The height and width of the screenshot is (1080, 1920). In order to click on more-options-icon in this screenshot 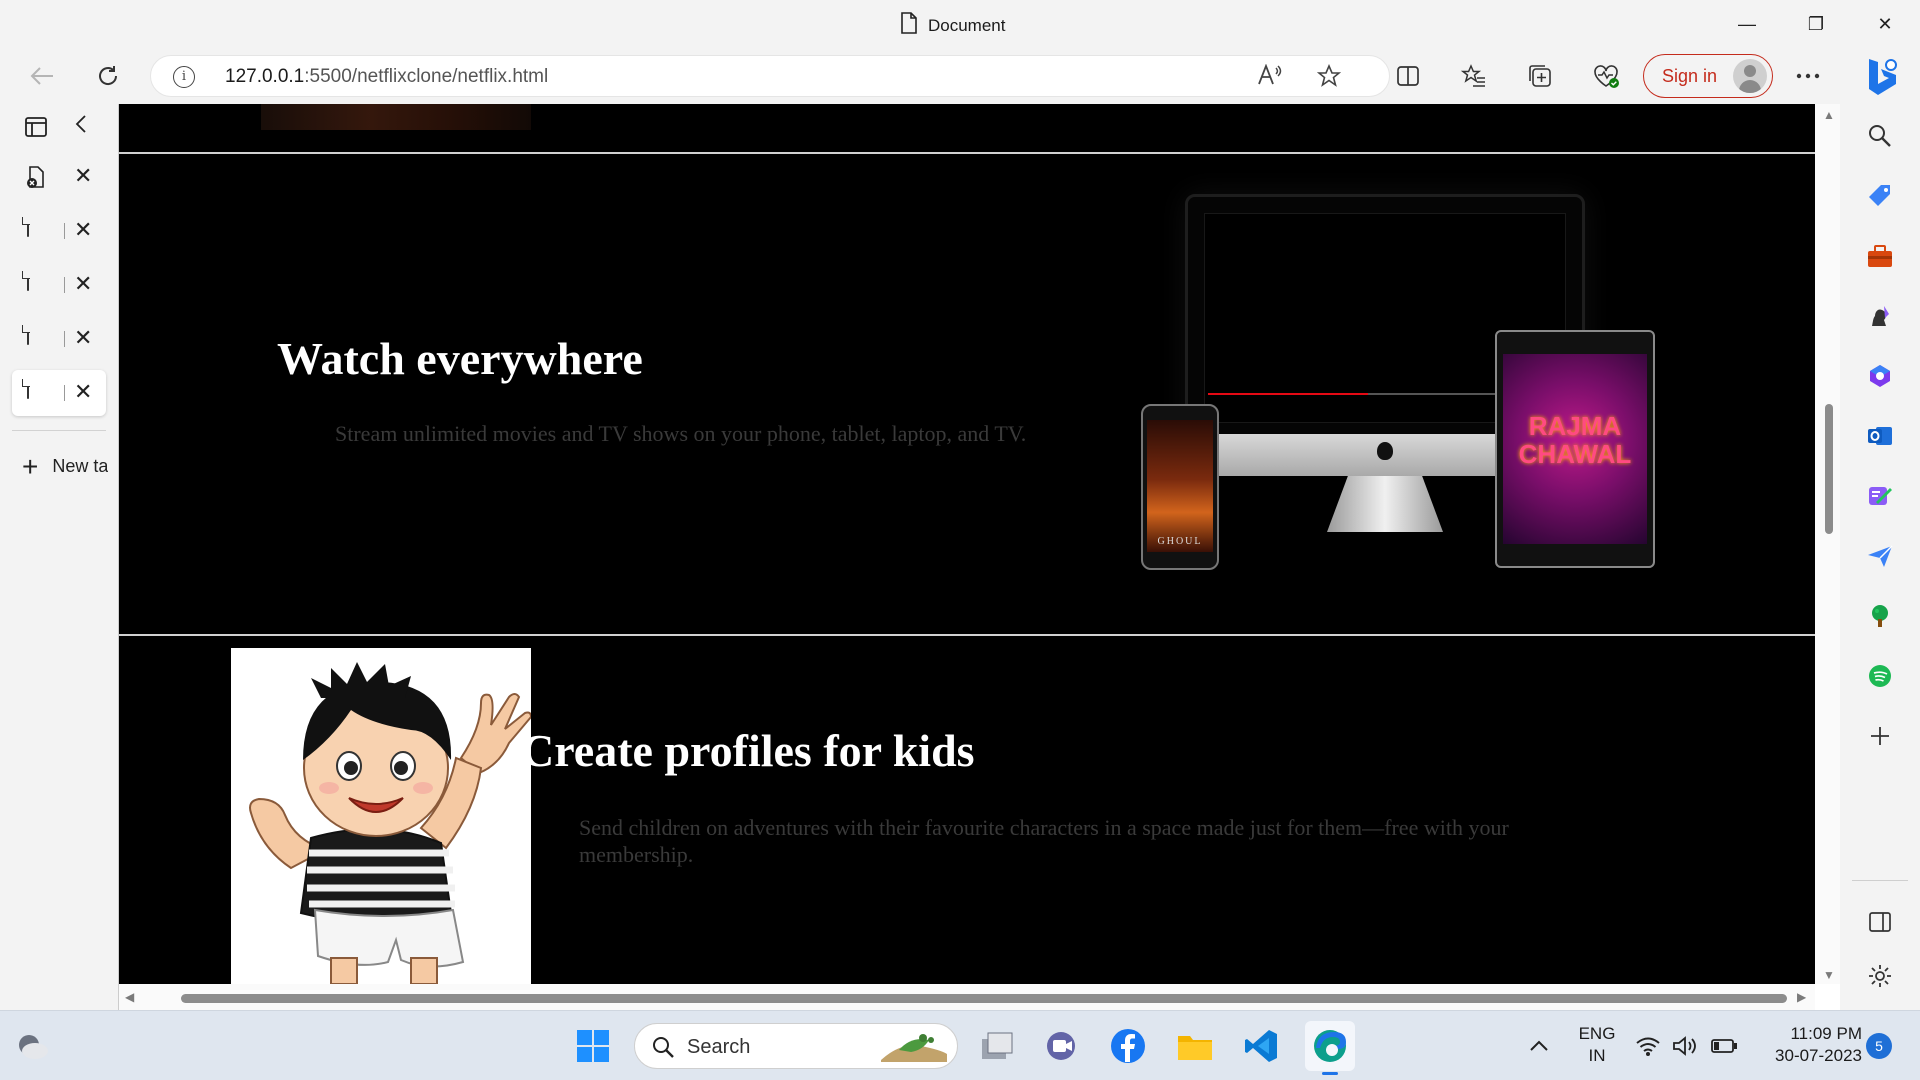, I will do `click(1808, 76)`.